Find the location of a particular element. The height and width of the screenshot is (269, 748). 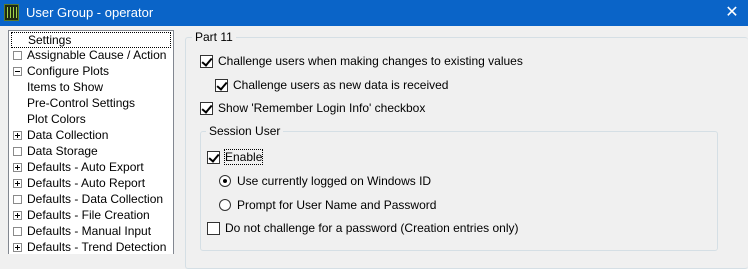

tree-root-settings: Settings is located at coordinates (91, 39).